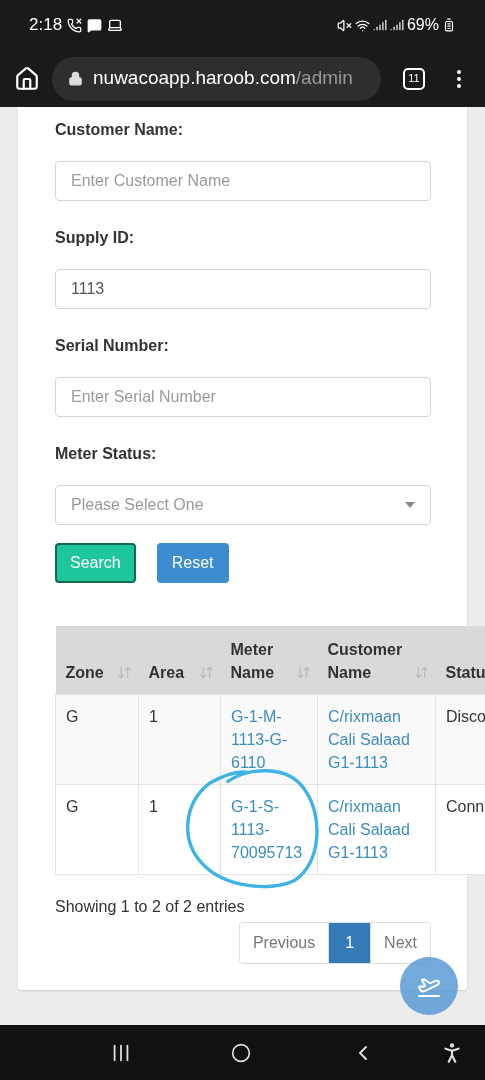  Describe the element at coordinates (179, 660) in the screenshot. I see `column-header: Area` at that location.